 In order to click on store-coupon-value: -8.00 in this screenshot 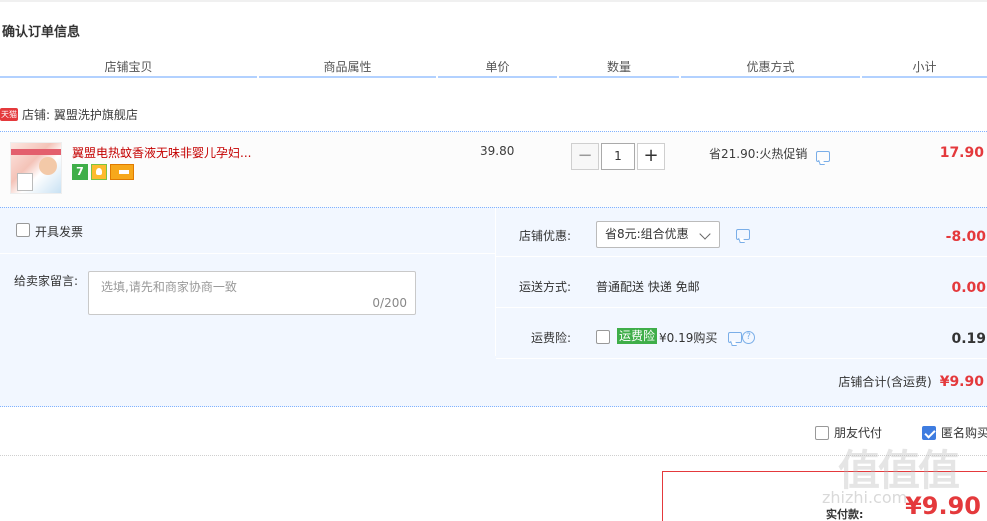, I will do `click(965, 237)`.